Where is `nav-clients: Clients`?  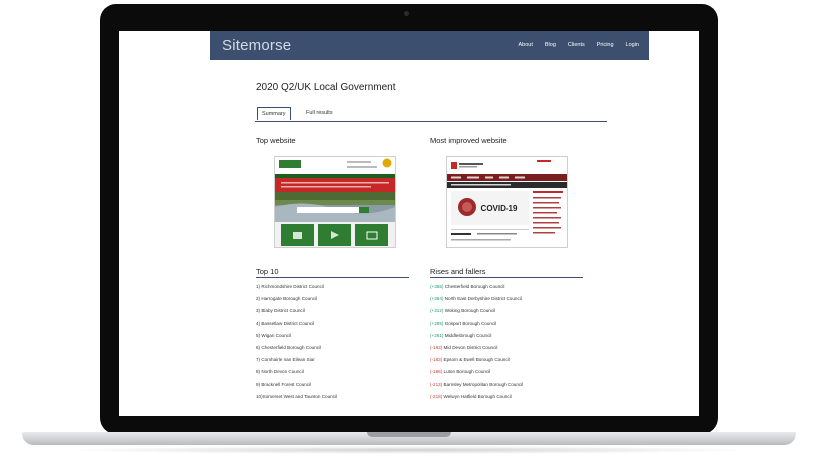
nav-clients: Clients is located at coordinates (576, 45).